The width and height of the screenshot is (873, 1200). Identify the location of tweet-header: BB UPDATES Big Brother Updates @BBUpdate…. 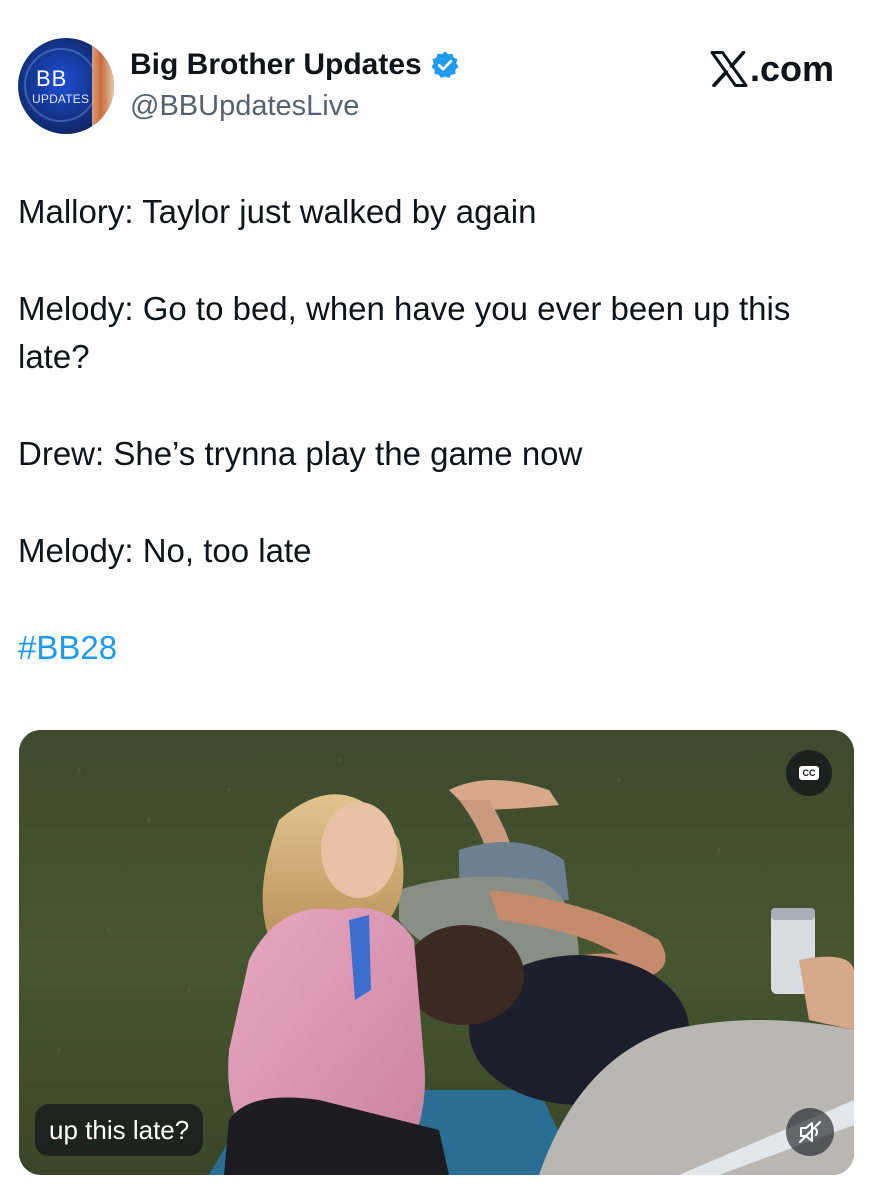
(436, 88).